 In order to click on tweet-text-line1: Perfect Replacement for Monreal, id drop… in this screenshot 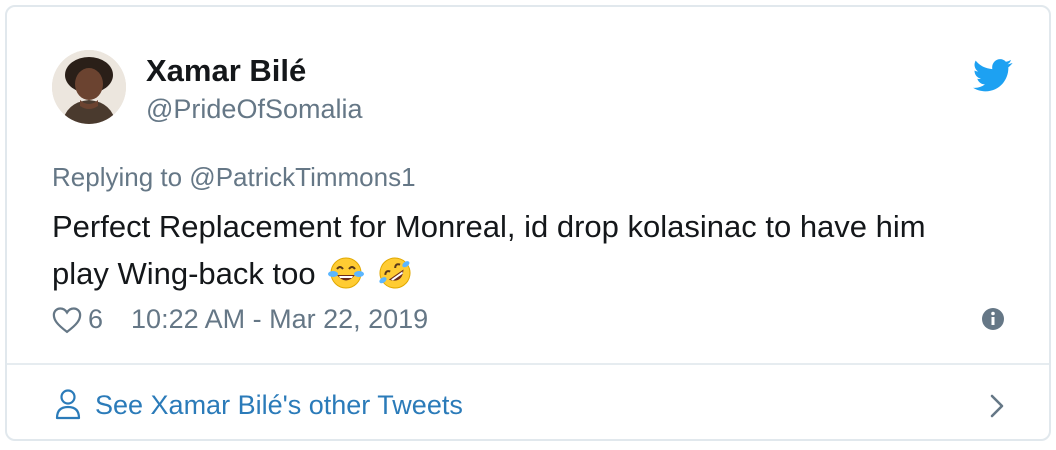, I will do `click(489, 226)`.